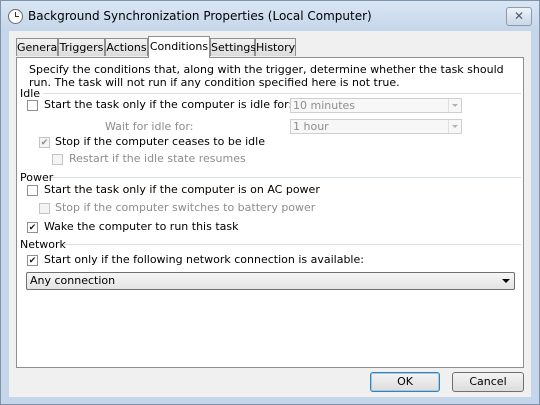  I want to click on ok-button: OK, so click(405, 382).